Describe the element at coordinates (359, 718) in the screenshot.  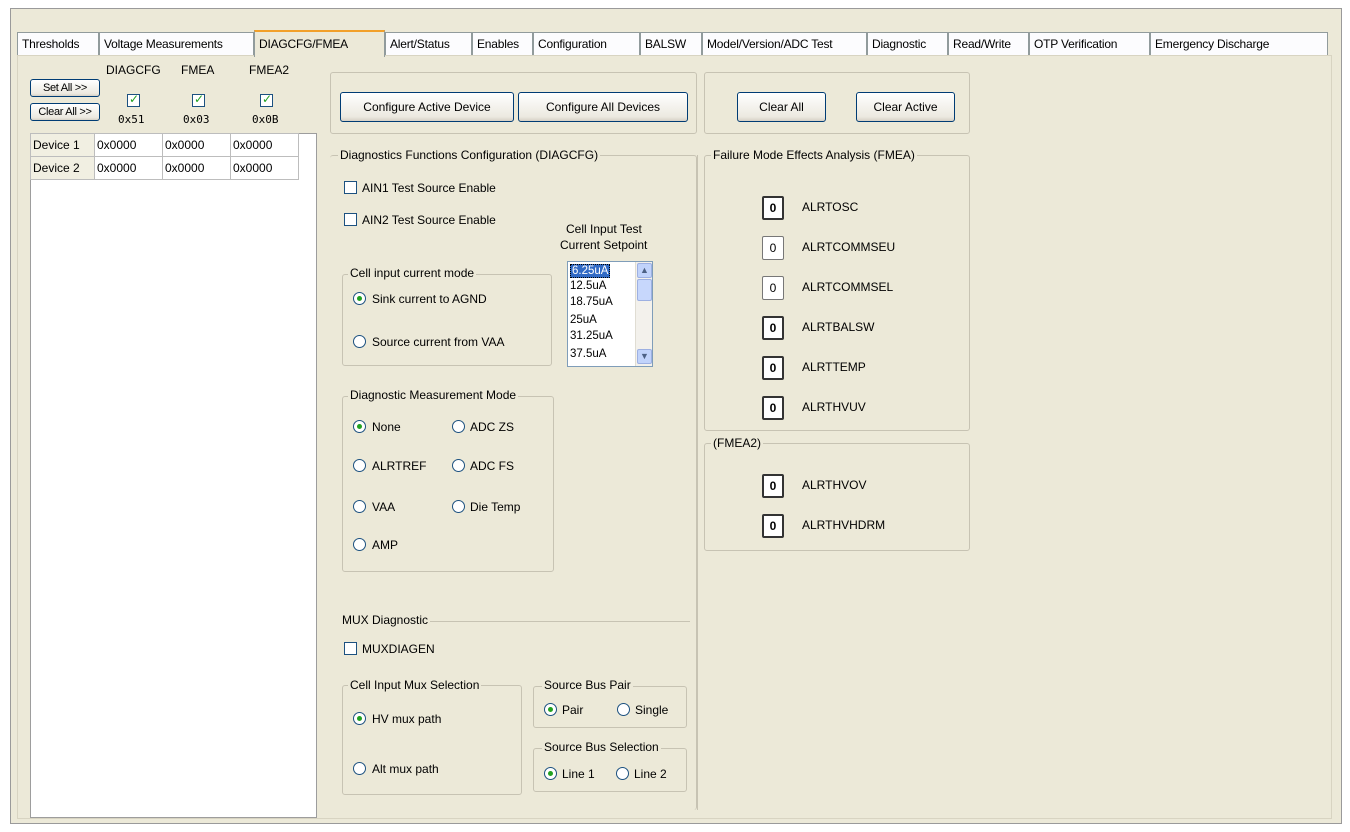
I see `hv-mux-radio` at that location.